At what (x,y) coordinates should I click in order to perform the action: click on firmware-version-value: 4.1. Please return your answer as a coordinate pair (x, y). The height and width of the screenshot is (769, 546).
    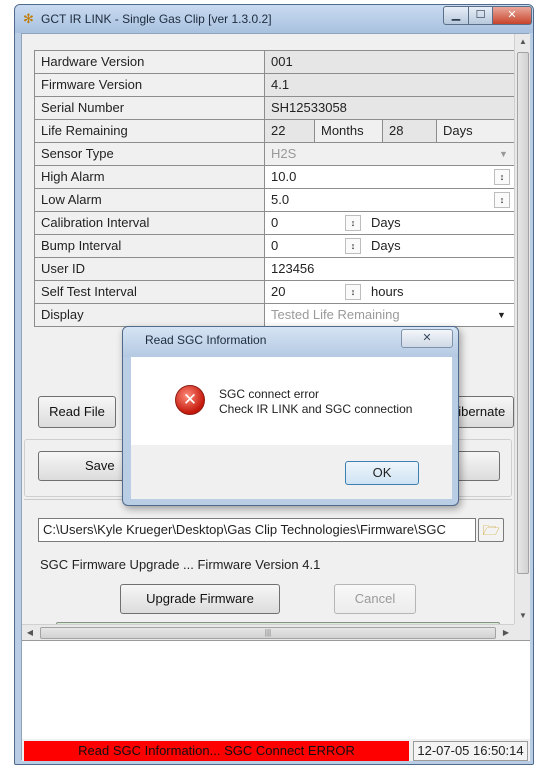
    Looking at the image, I should click on (389, 85).